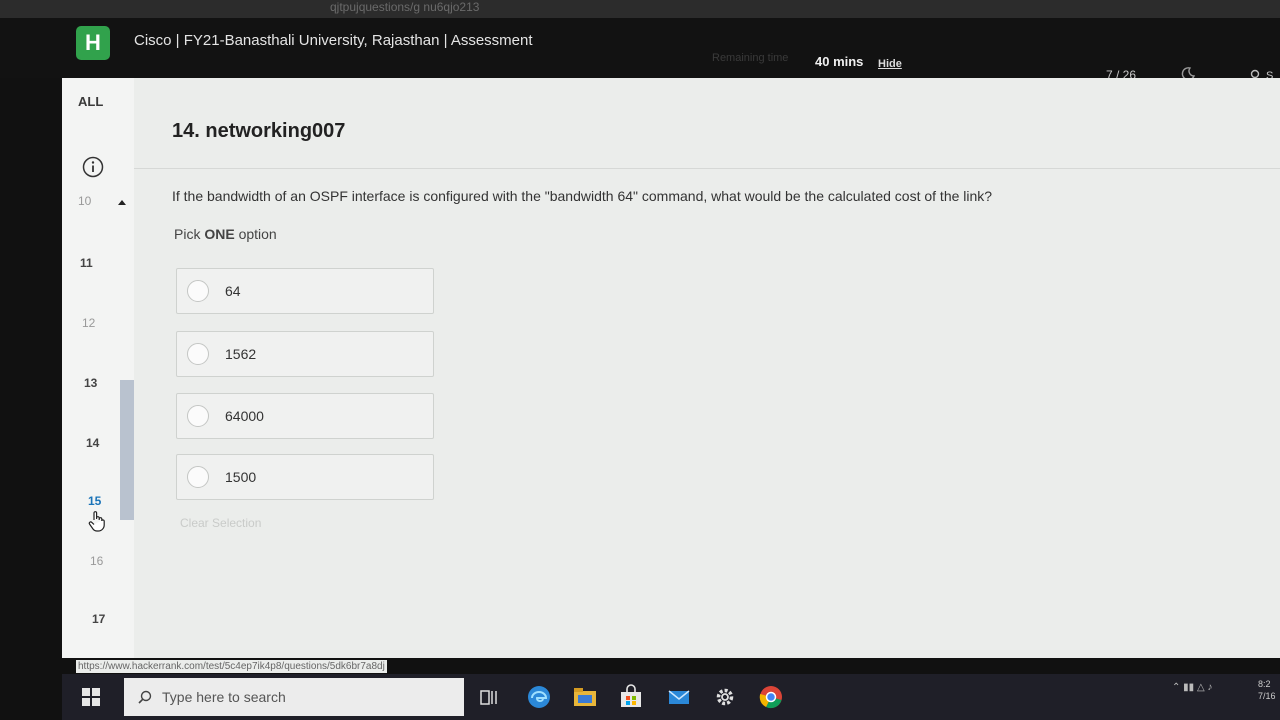 This screenshot has height=720, width=1280. What do you see at coordinates (224, 697) in the screenshot?
I see `search-placeholder: Type here to search` at bounding box center [224, 697].